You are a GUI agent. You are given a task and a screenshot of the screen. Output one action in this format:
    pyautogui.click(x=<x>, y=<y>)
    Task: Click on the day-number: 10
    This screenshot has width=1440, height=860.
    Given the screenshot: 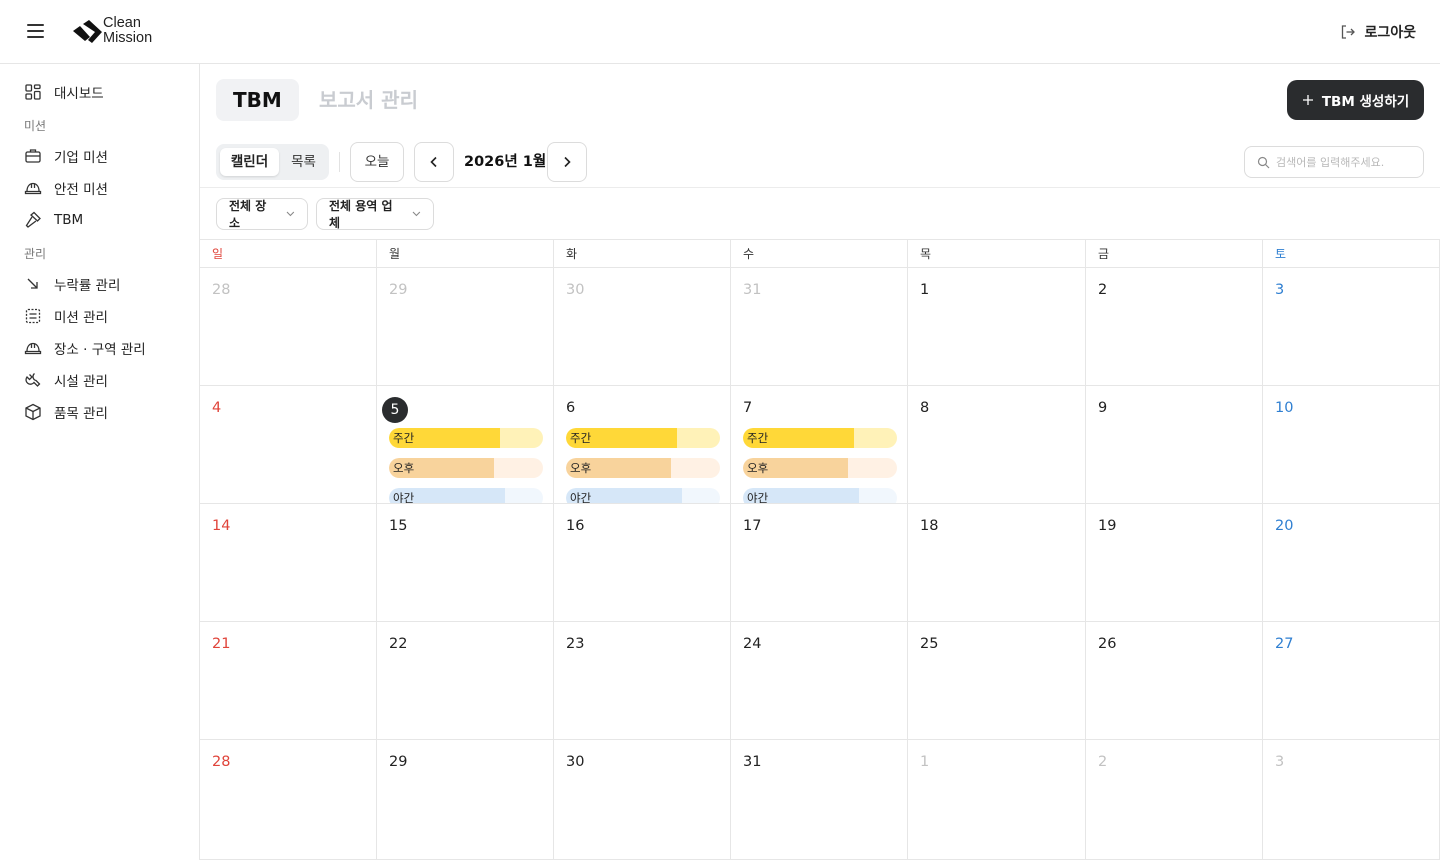 What is the action you would take?
    pyautogui.click(x=1284, y=408)
    